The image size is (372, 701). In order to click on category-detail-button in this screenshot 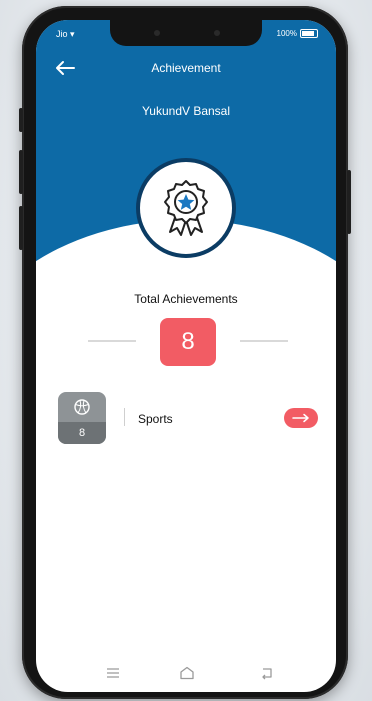, I will do `click(301, 418)`.